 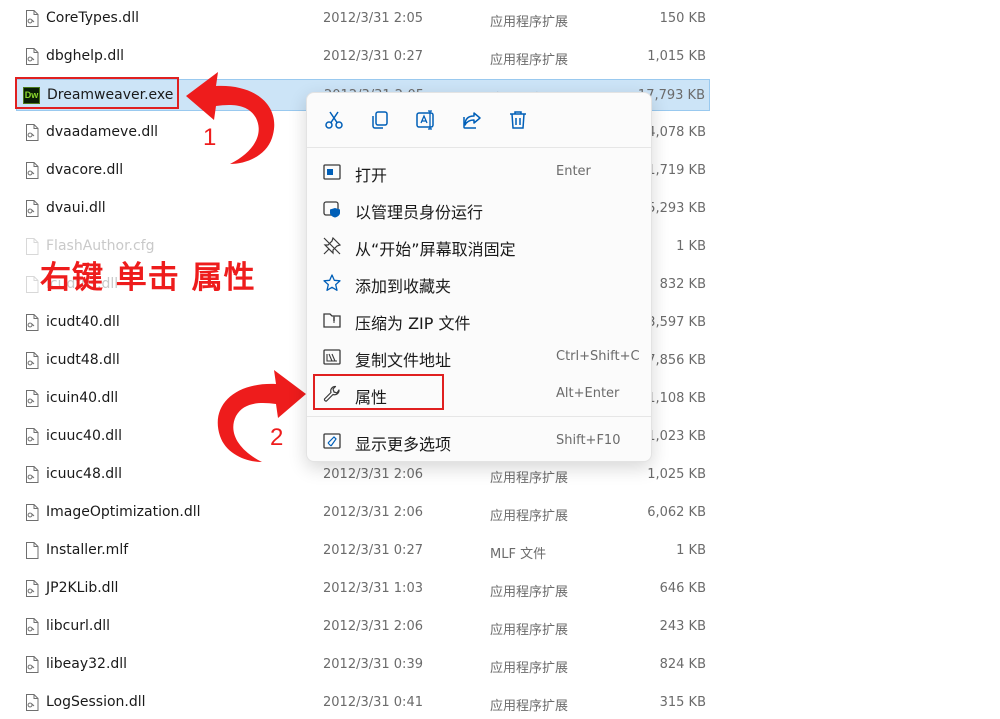 What do you see at coordinates (419, 212) in the screenshot?
I see `menu-item-label: 以管理员身份运行` at bounding box center [419, 212].